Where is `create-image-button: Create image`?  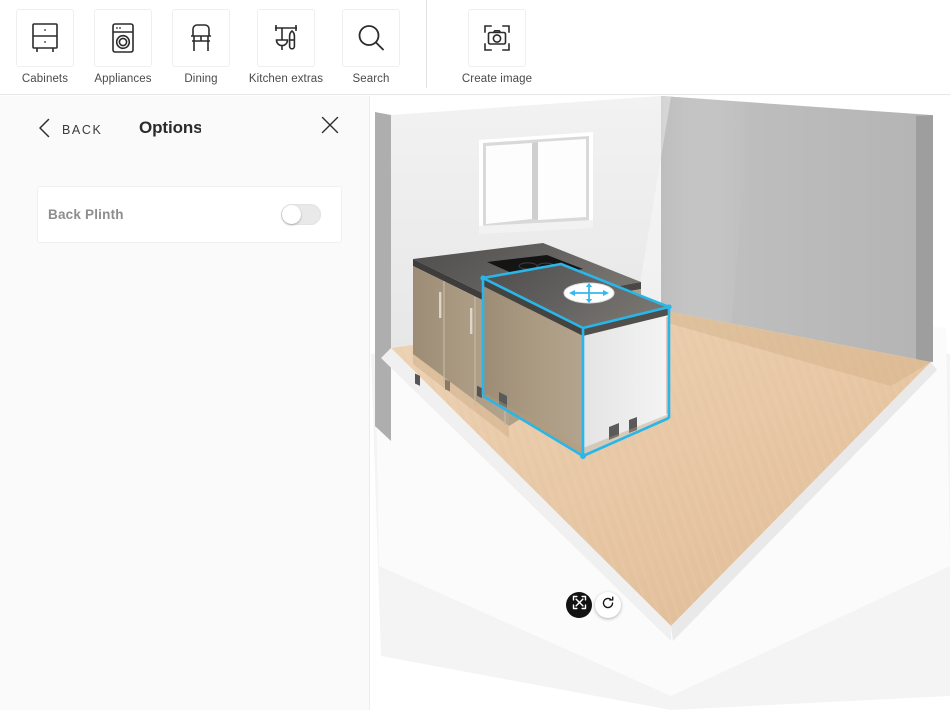 create-image-button: Create image is located at coordinates (497, 43).